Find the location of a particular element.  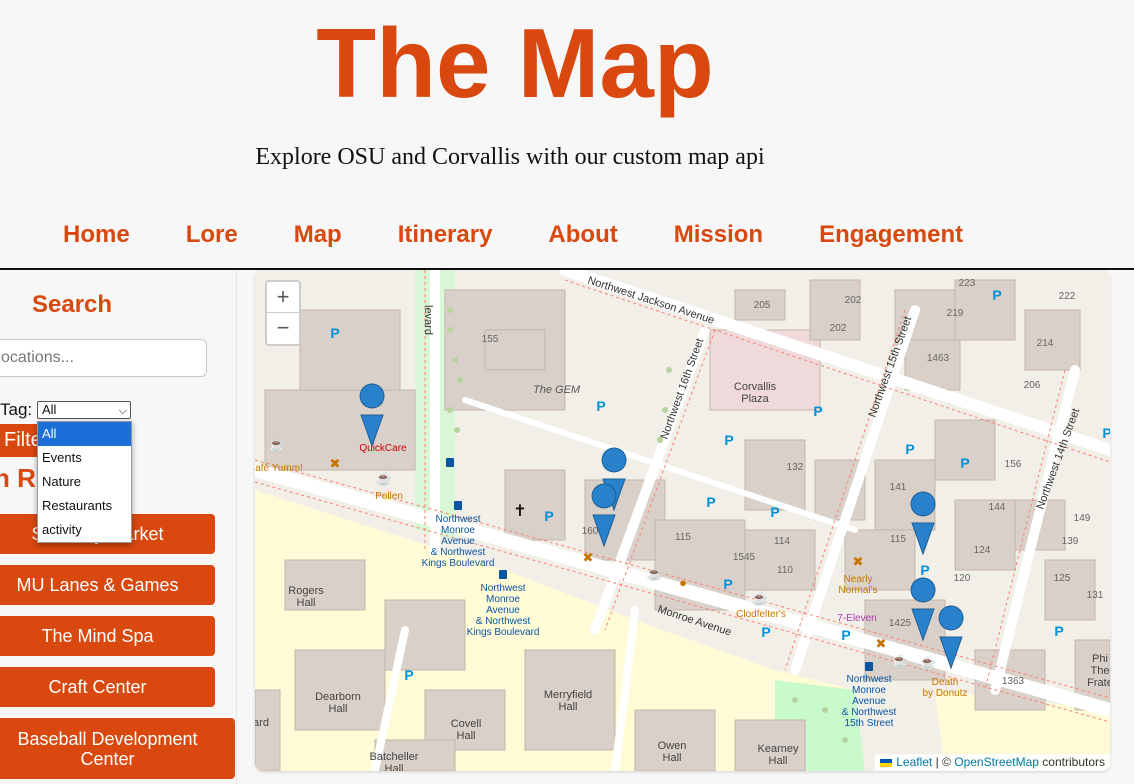

nav-map: Map is located at coordinates (318, 237).